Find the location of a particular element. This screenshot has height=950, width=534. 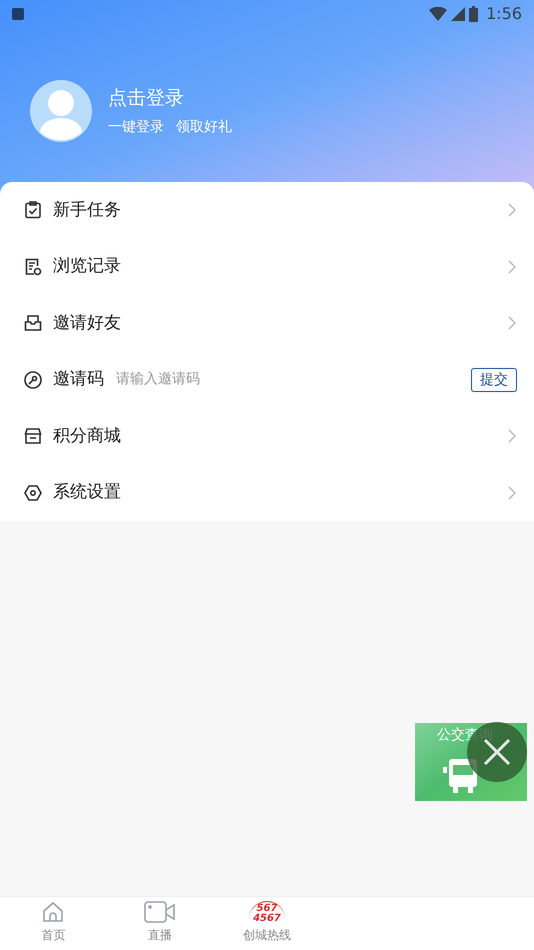

store-icon is located at coordinates (33, 436).